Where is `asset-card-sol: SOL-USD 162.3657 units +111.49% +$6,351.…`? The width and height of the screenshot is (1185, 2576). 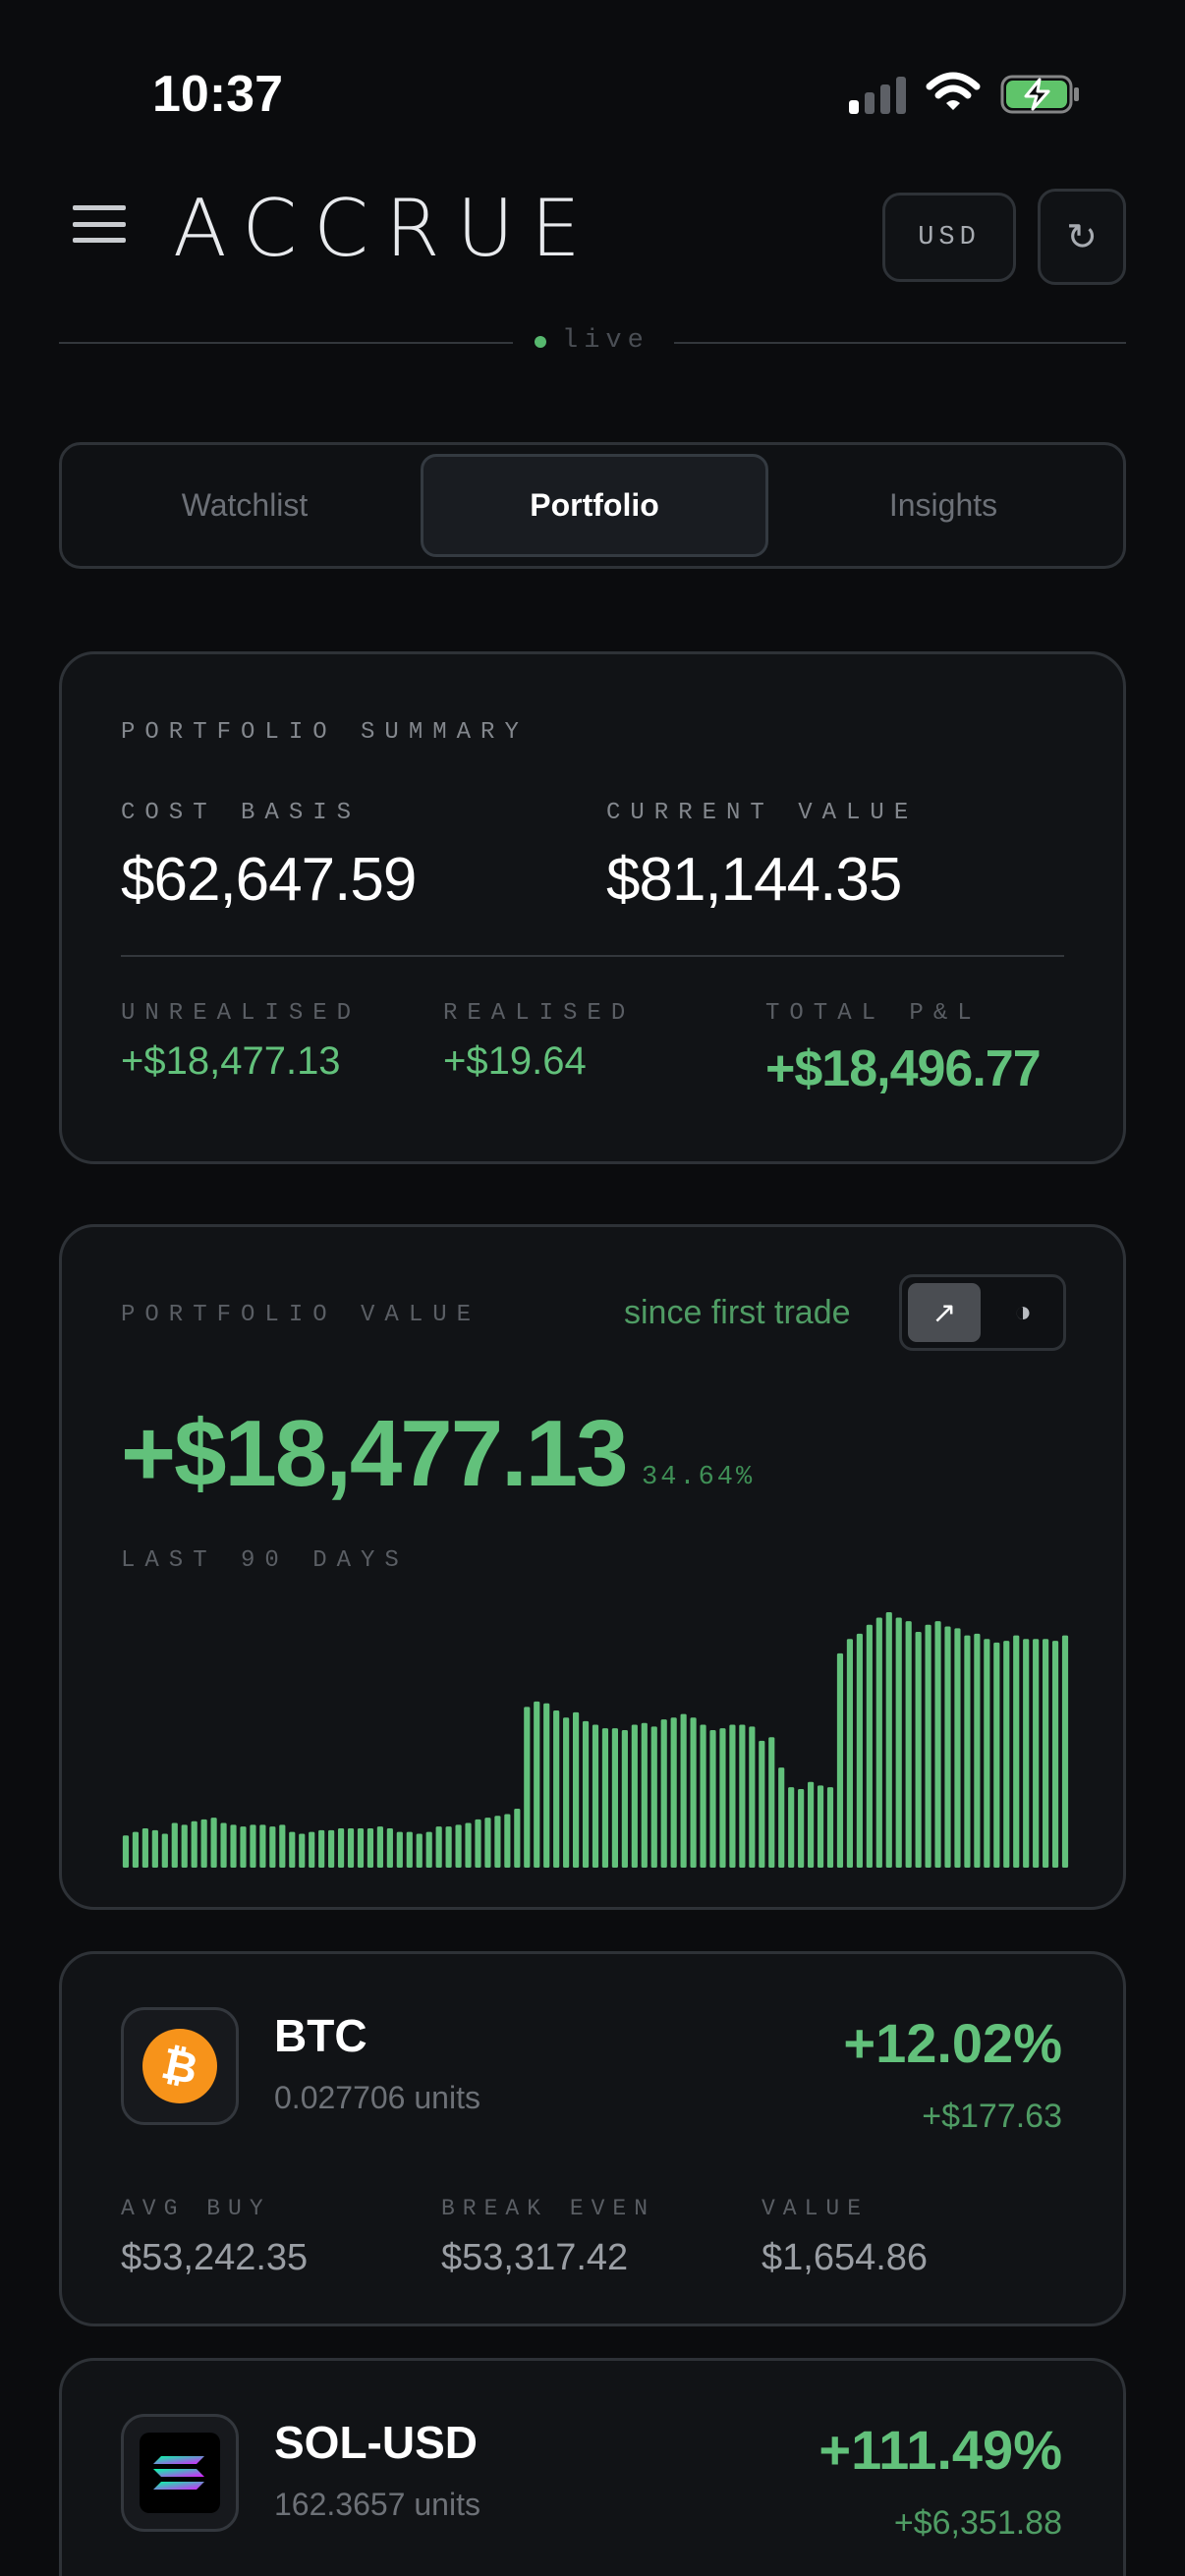 asset-card-sol: SOL-USD 162.3657 units +111.49% +$6,351.… is located at coordinates (592, 2467).